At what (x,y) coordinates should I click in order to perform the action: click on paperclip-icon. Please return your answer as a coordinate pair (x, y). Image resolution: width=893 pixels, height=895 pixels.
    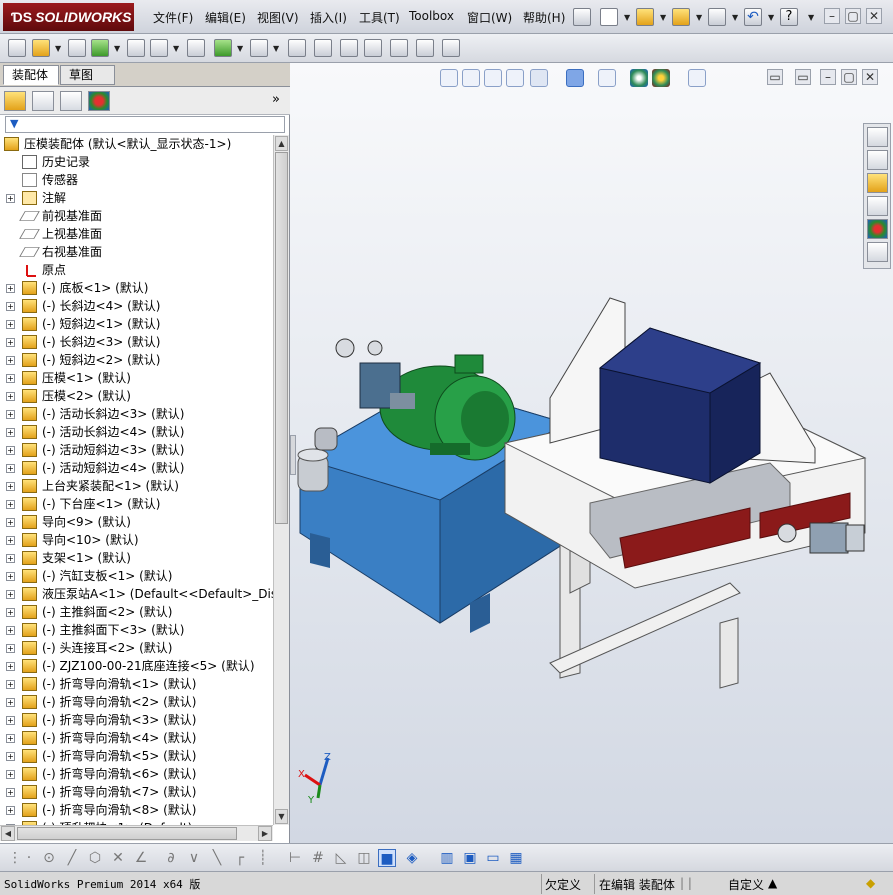
    Looking at the image, I should click on (77, 48).